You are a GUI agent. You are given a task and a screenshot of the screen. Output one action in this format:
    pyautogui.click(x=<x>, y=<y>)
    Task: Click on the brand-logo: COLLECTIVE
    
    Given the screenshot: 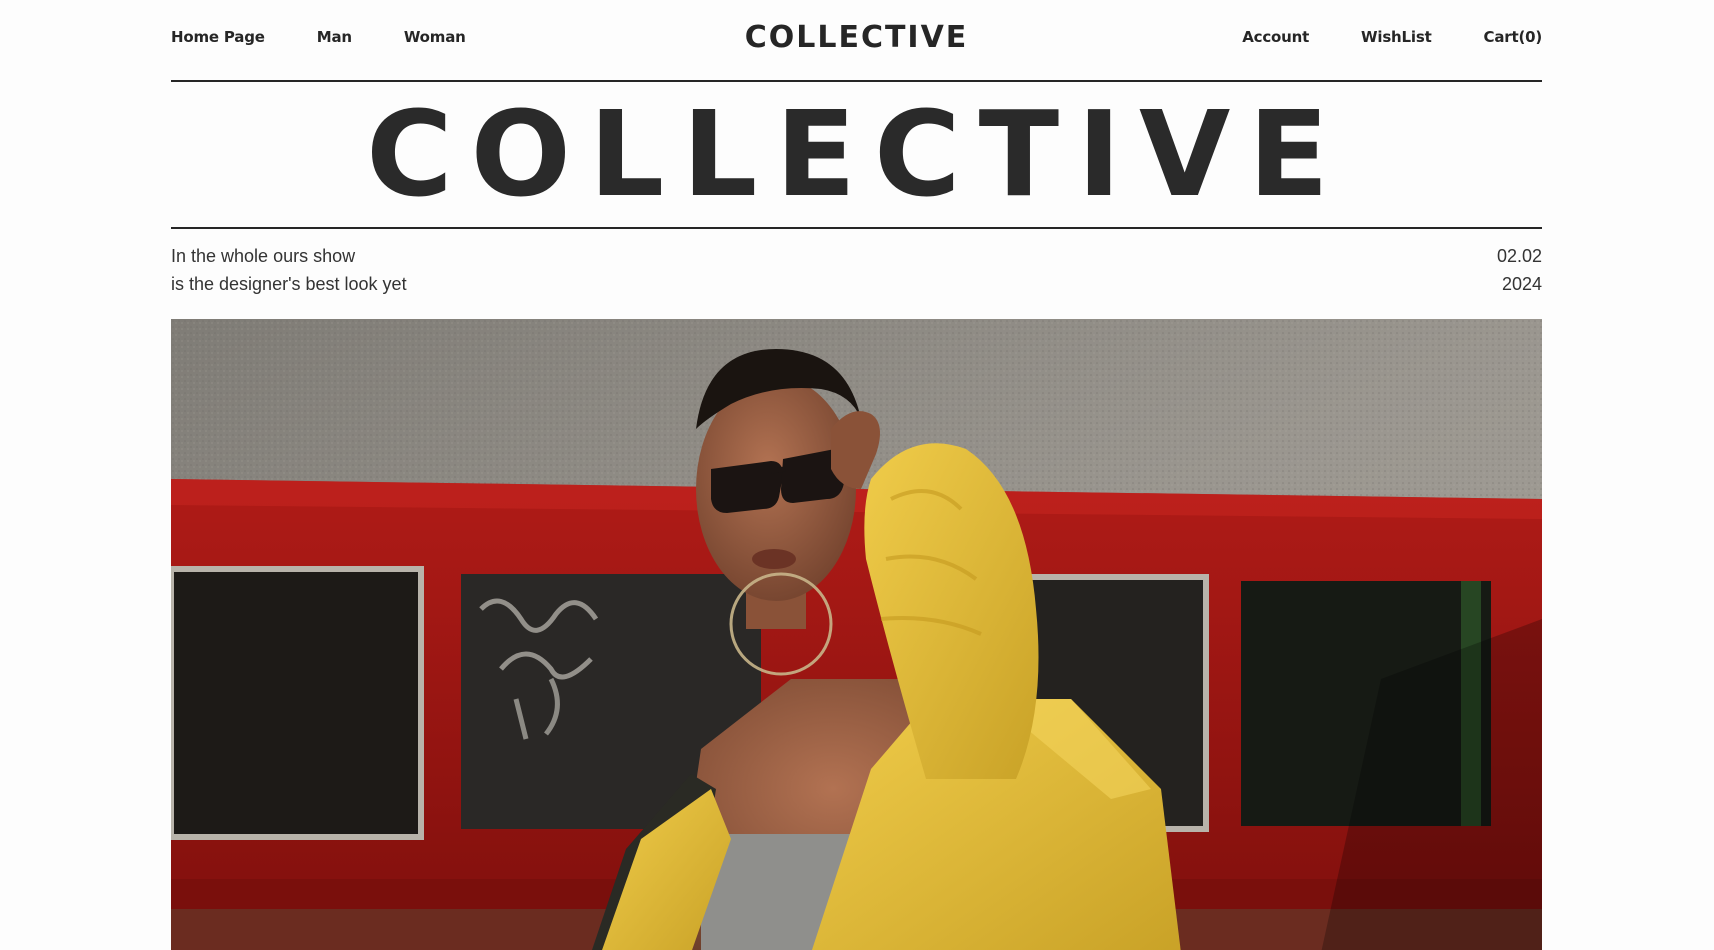 What is the action you would take?
    pyautogui.click(x=857, y=37)
    